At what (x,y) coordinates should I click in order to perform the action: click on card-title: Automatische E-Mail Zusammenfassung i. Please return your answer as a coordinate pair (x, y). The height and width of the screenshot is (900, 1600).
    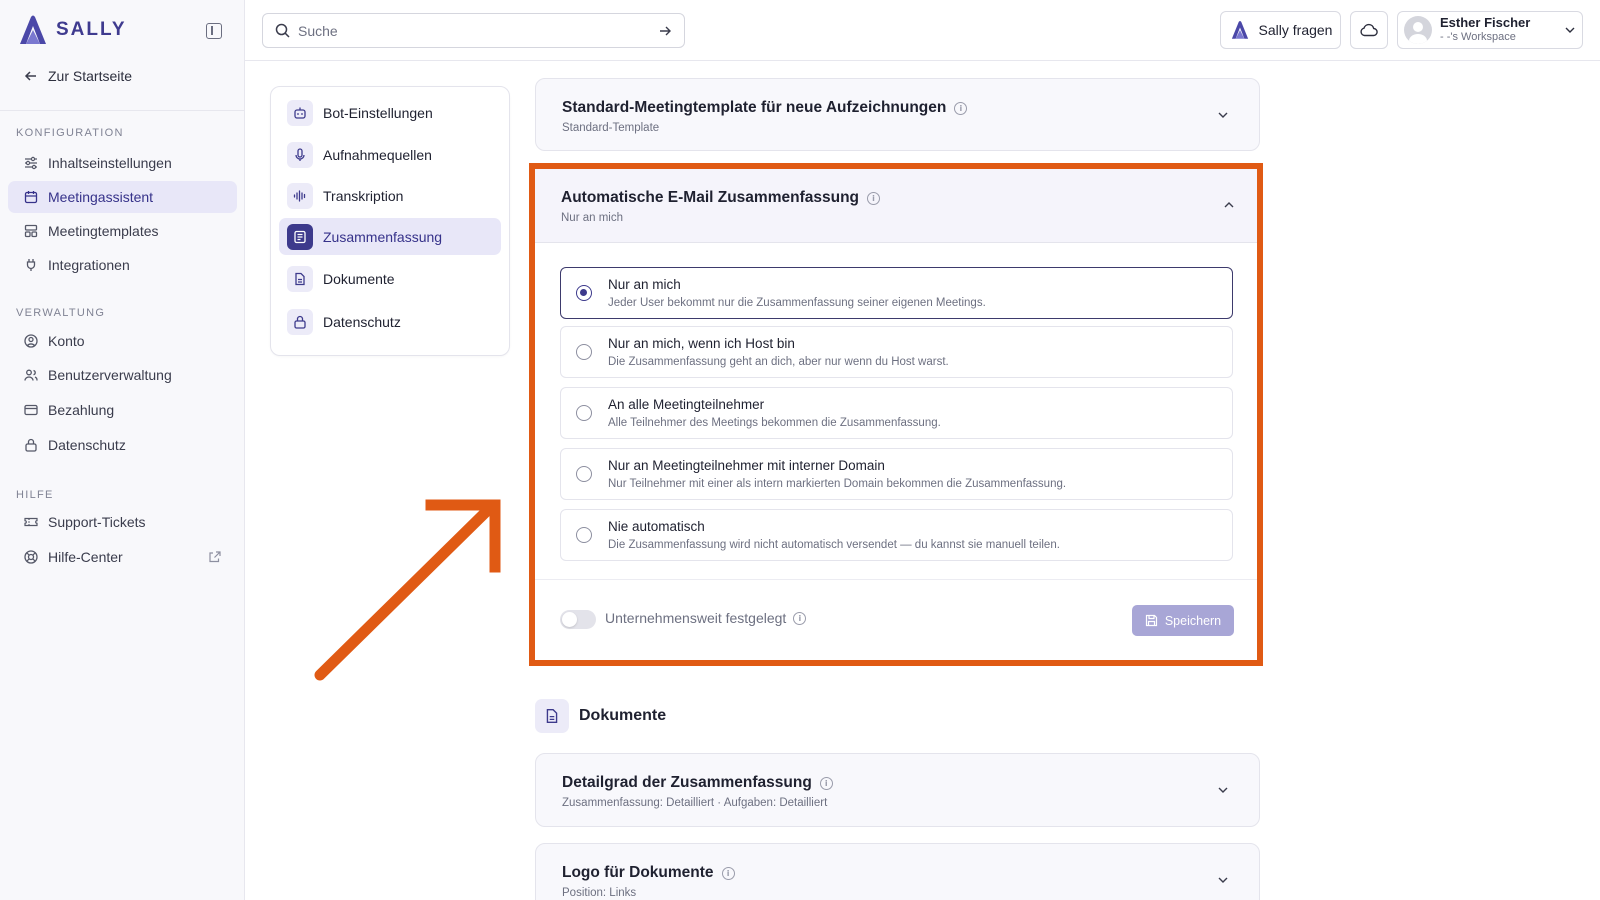
    Looking at the image, I should click on (721, 198).